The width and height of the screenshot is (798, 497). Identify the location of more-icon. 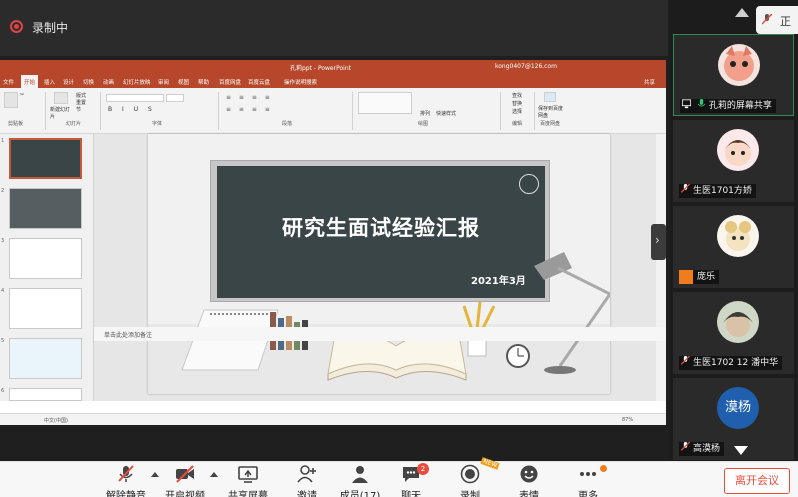
(588, 474).